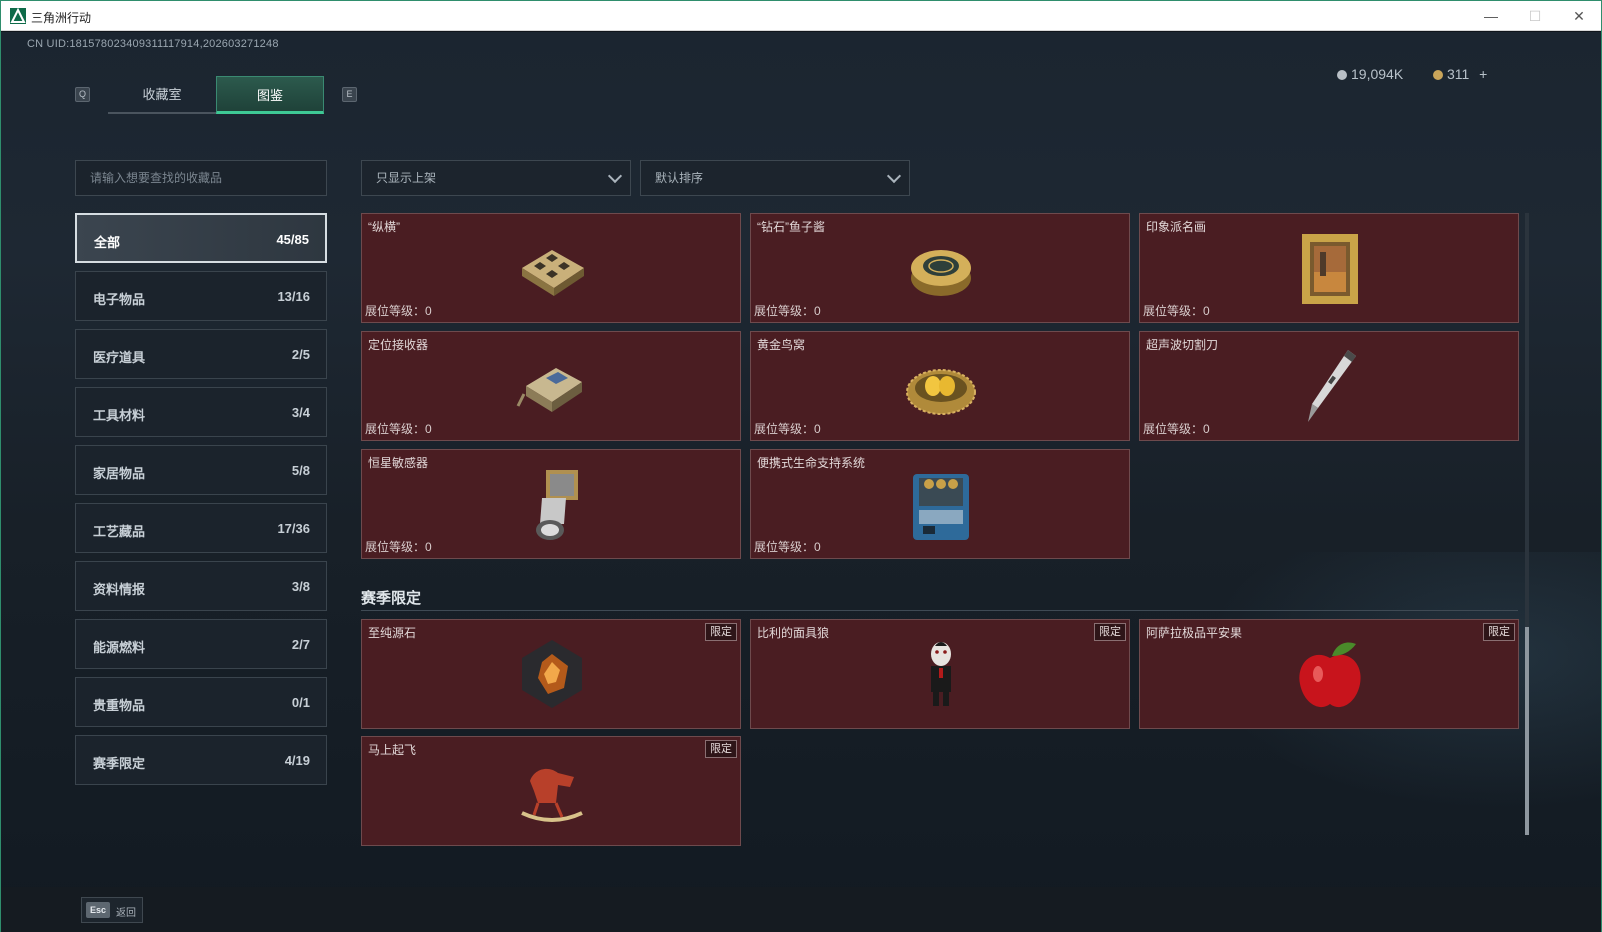 Image resolution: width=1602 pixels, height=932 pixels. Describe the element at coordinates (201, 178) in the screenshot. I see `search-input: 请输入想要查找的收藏品` at that location.